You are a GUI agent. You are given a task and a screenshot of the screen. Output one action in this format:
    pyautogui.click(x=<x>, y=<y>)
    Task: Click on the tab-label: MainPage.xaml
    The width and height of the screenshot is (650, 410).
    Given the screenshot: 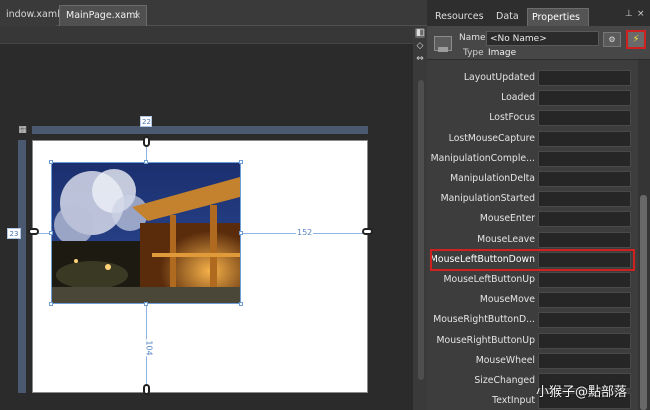 What is the action you would take?
    pyautogui.click(x=102, y=15)
    